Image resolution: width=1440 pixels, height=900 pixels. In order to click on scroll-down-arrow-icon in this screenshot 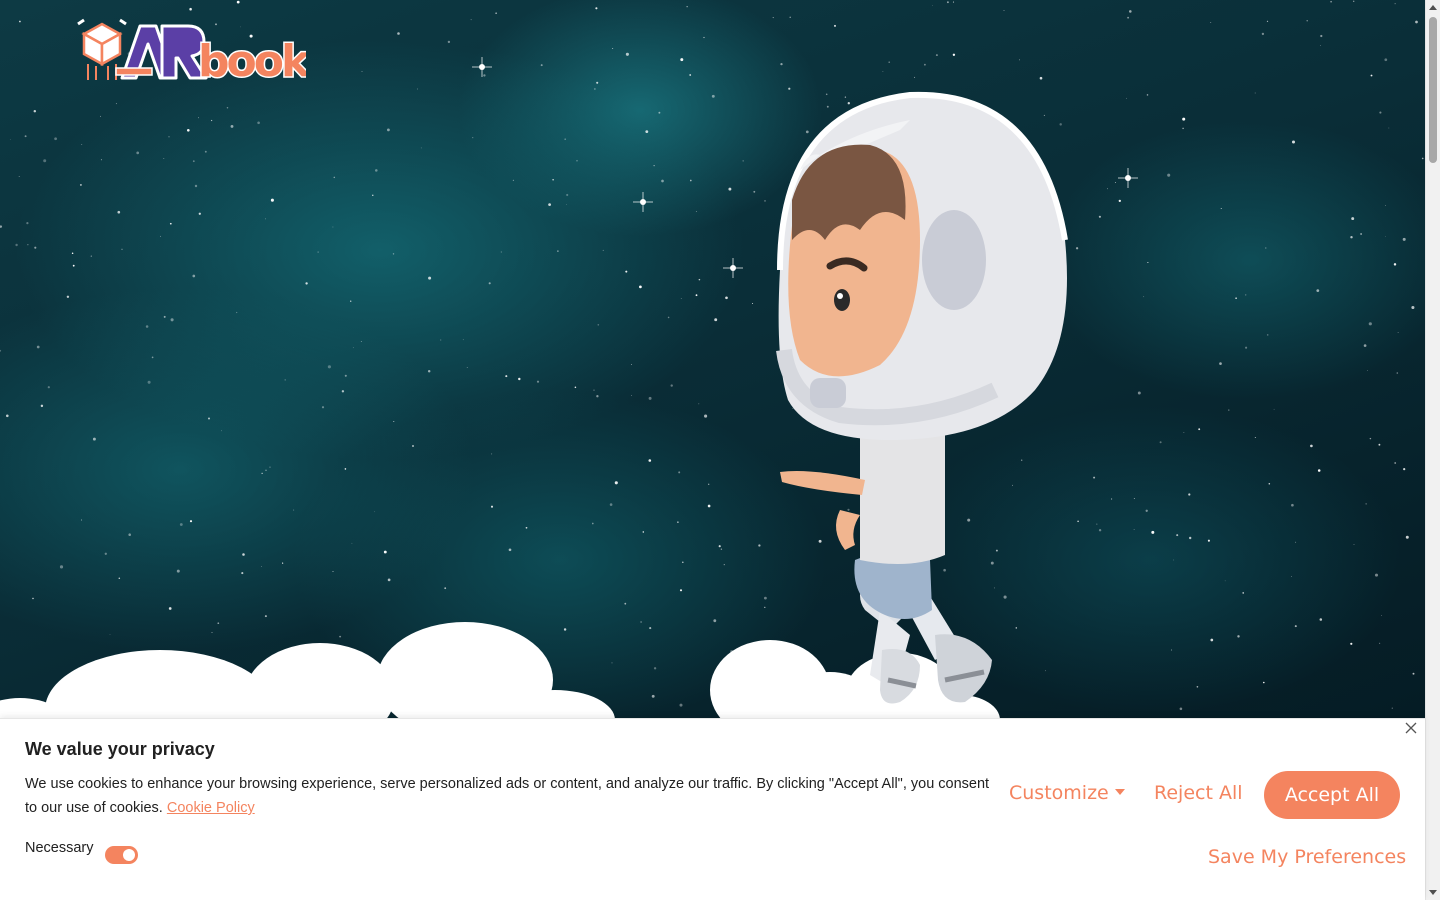, I will do `click(1433, 892)`.